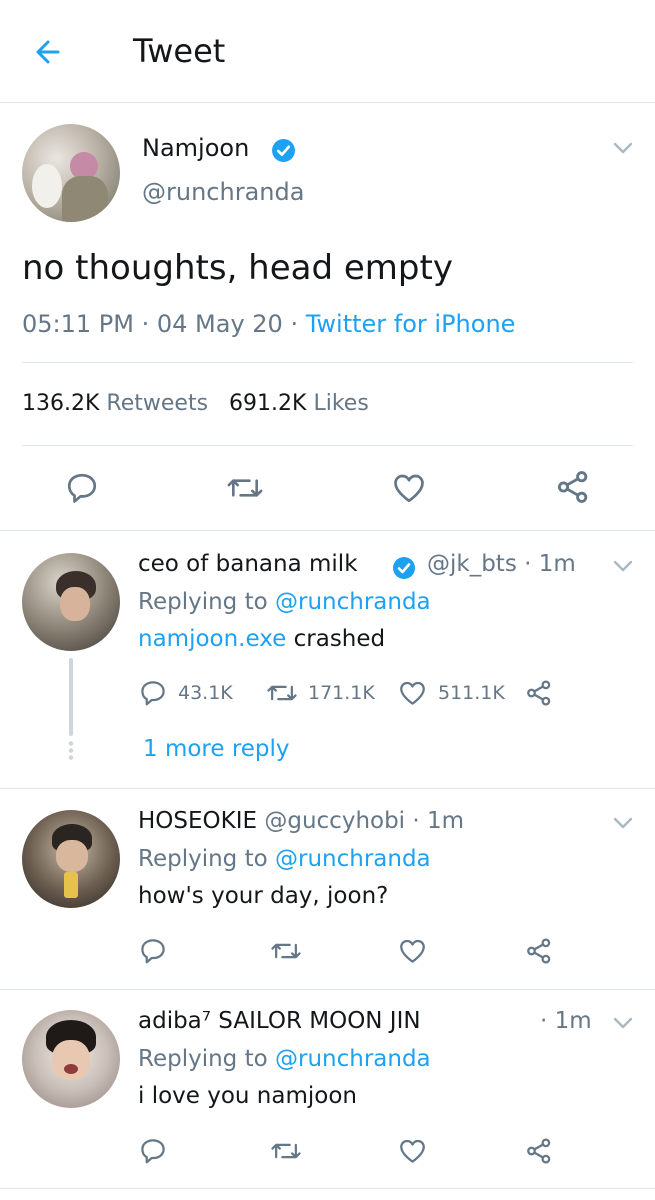 The width and height of the screenshot is (655, 1200). What do you see at coordinates (212, 639) in the screenshot?
I see `reply-text-link: namjoon.exe` at bounding box center [212, 639].